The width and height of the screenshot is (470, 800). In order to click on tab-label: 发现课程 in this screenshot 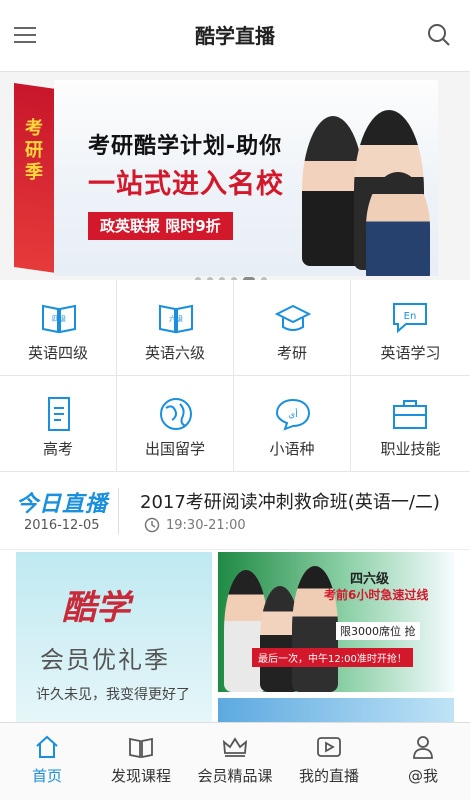, I will do `click(140, 776)`.